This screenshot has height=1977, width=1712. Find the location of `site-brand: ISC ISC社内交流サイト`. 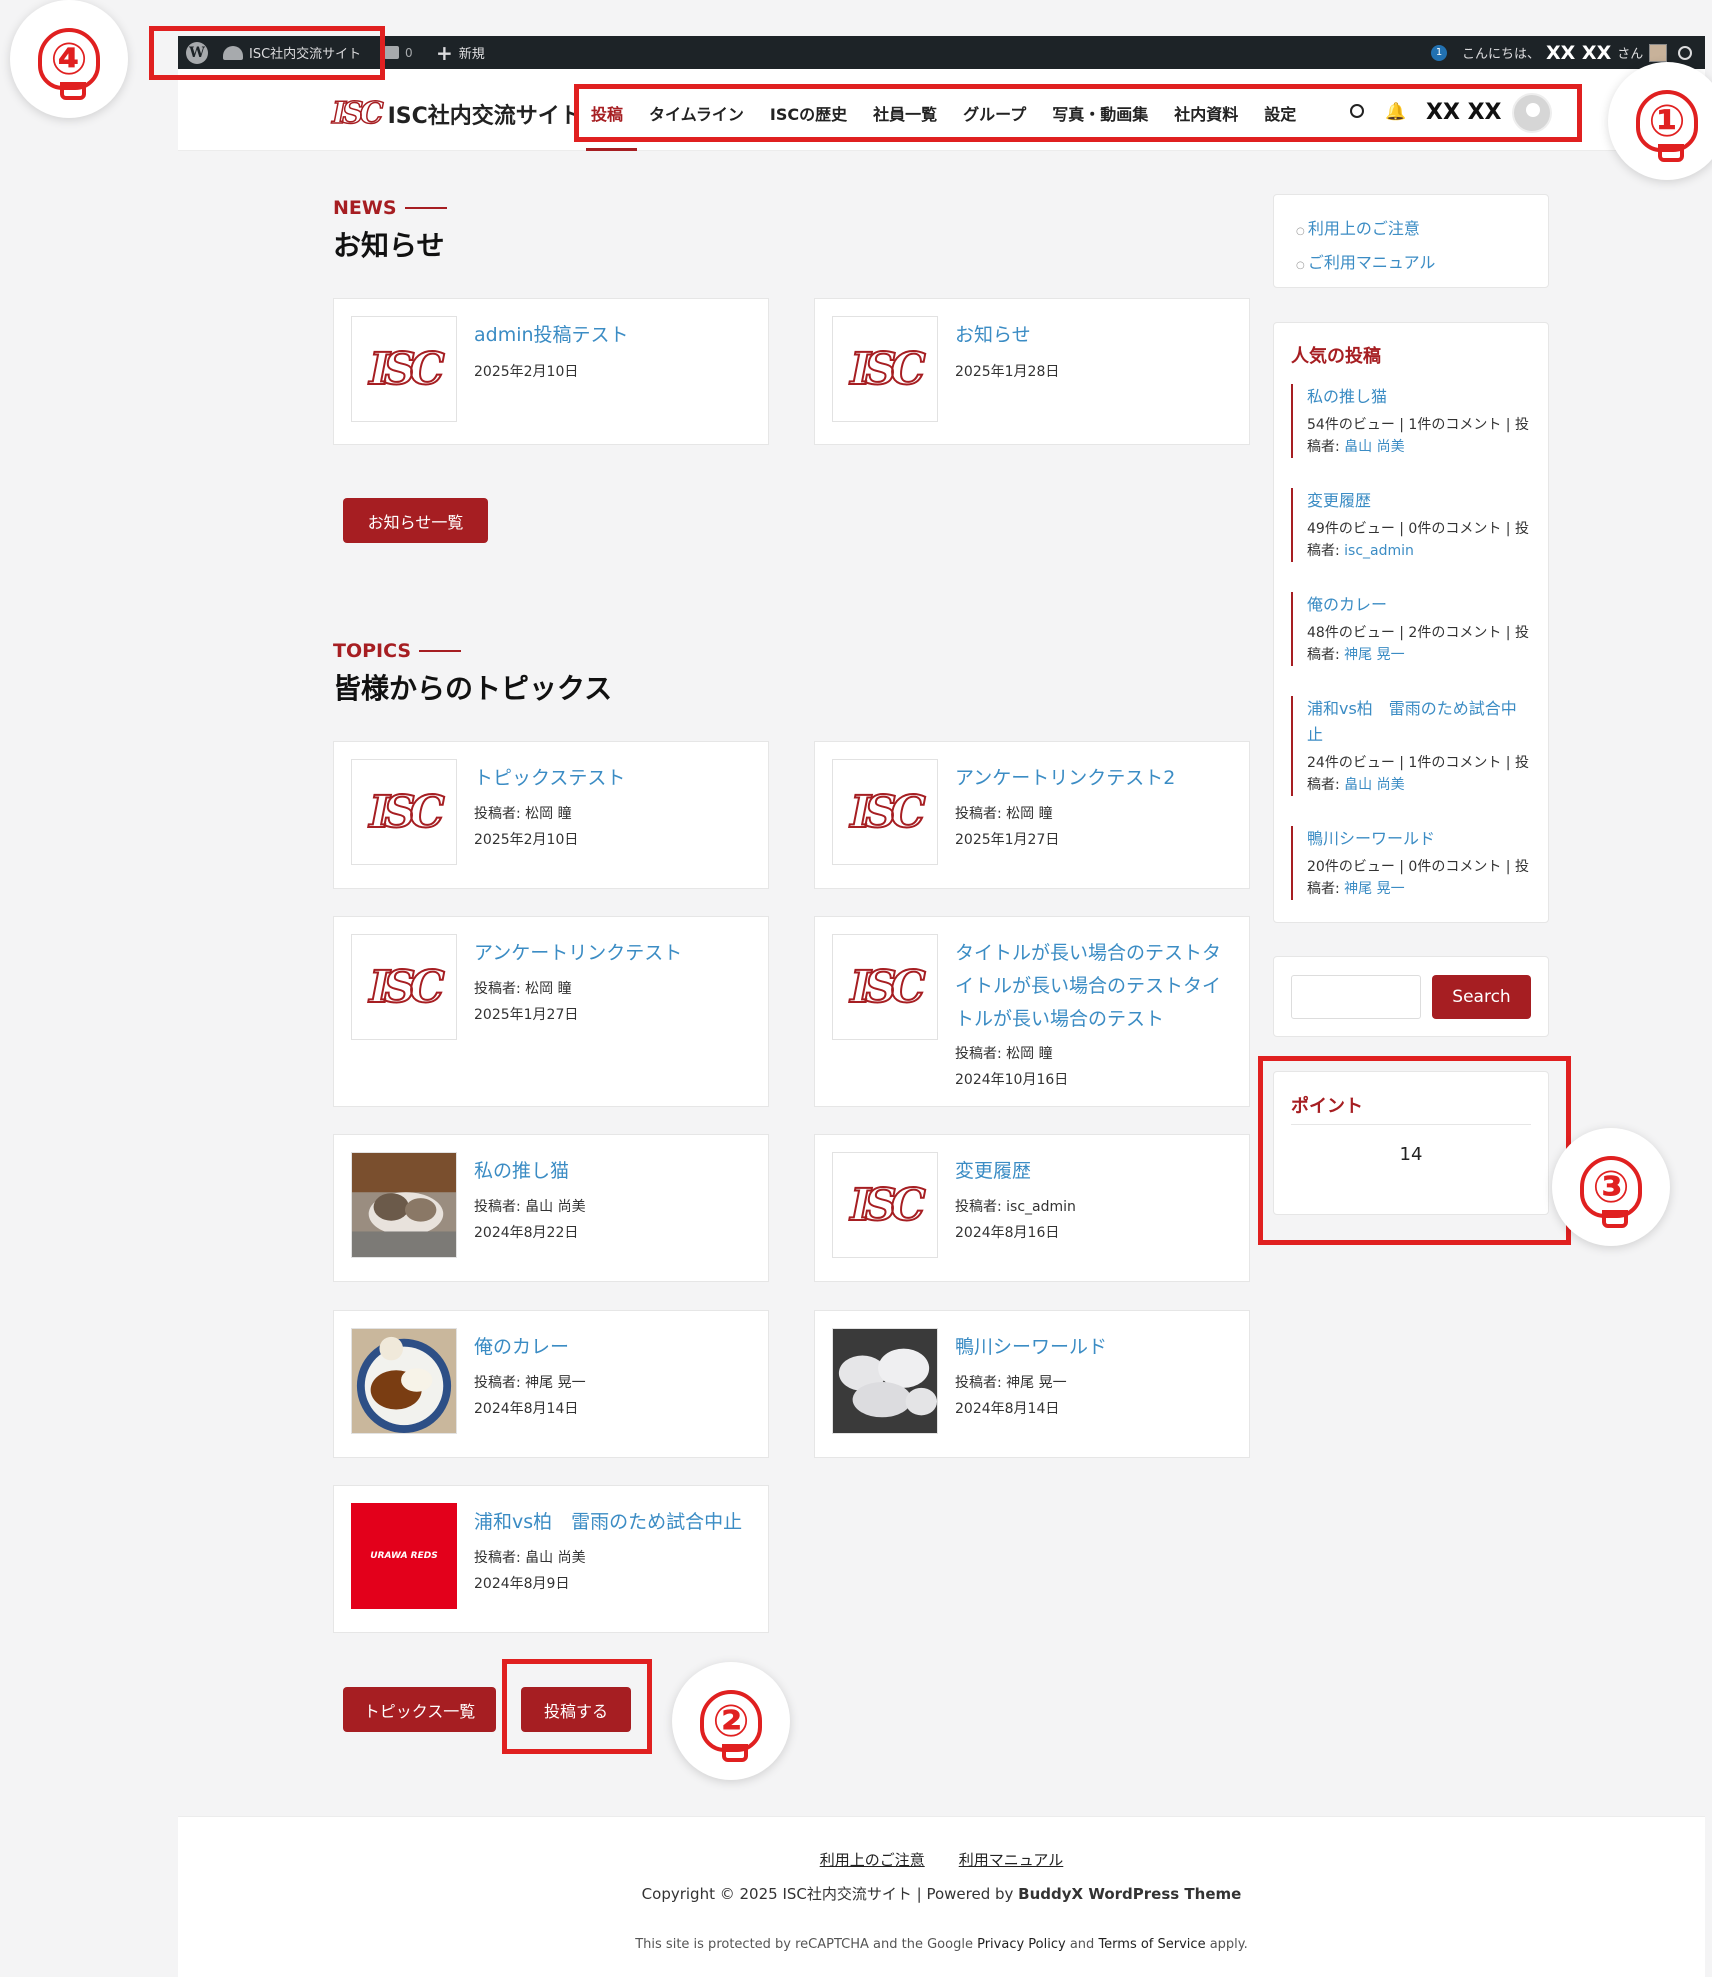

site-brand: ISC ISC社内交流サイト is located at coordinates (456, 113).